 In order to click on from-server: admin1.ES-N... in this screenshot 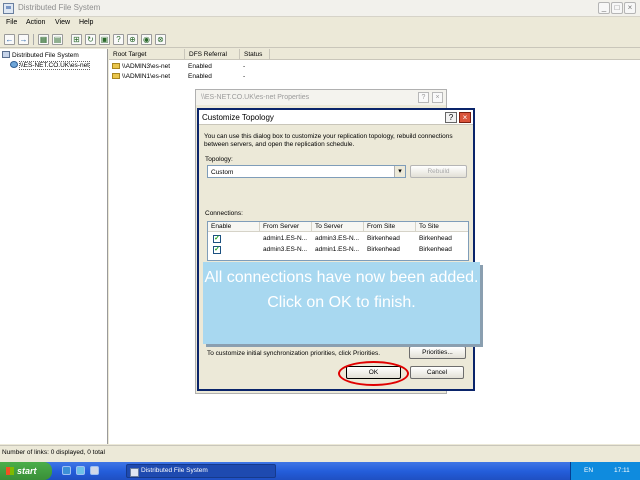, I will do `click(285, 238)`.